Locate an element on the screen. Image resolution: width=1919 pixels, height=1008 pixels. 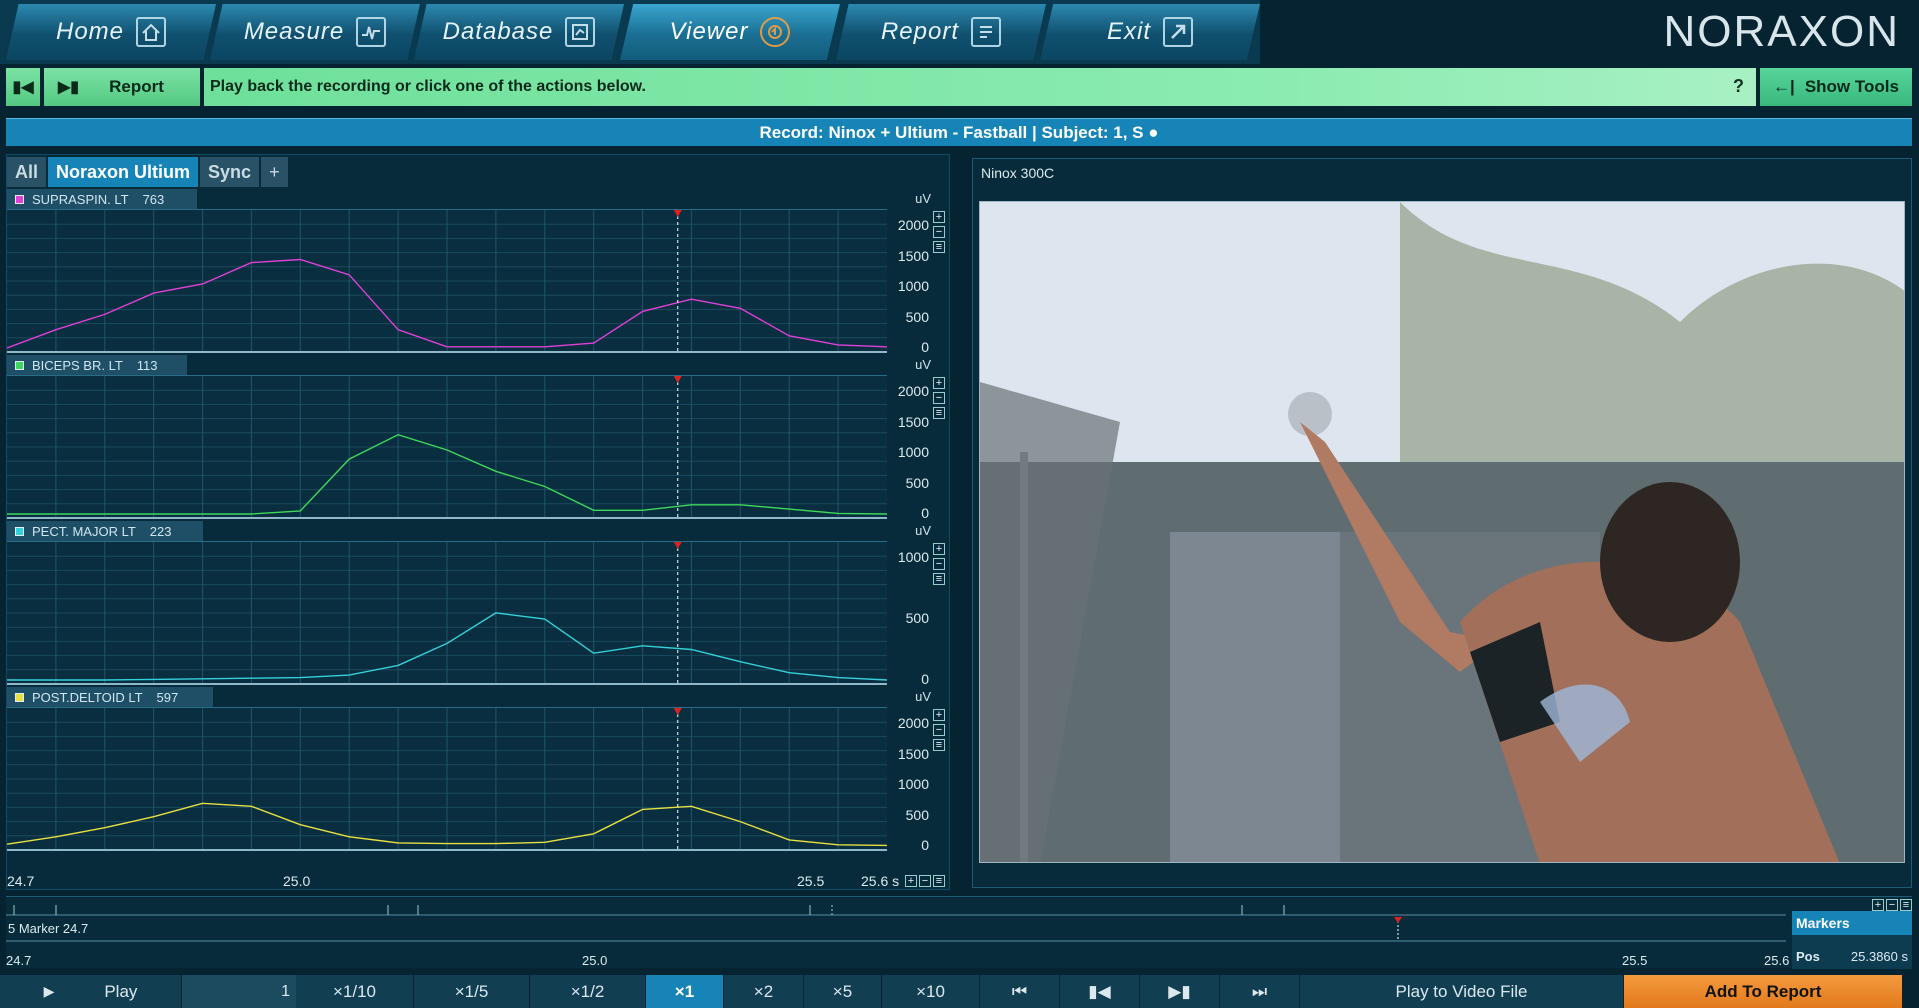
speed-button: ×2 is located at coordinates (764, 991).